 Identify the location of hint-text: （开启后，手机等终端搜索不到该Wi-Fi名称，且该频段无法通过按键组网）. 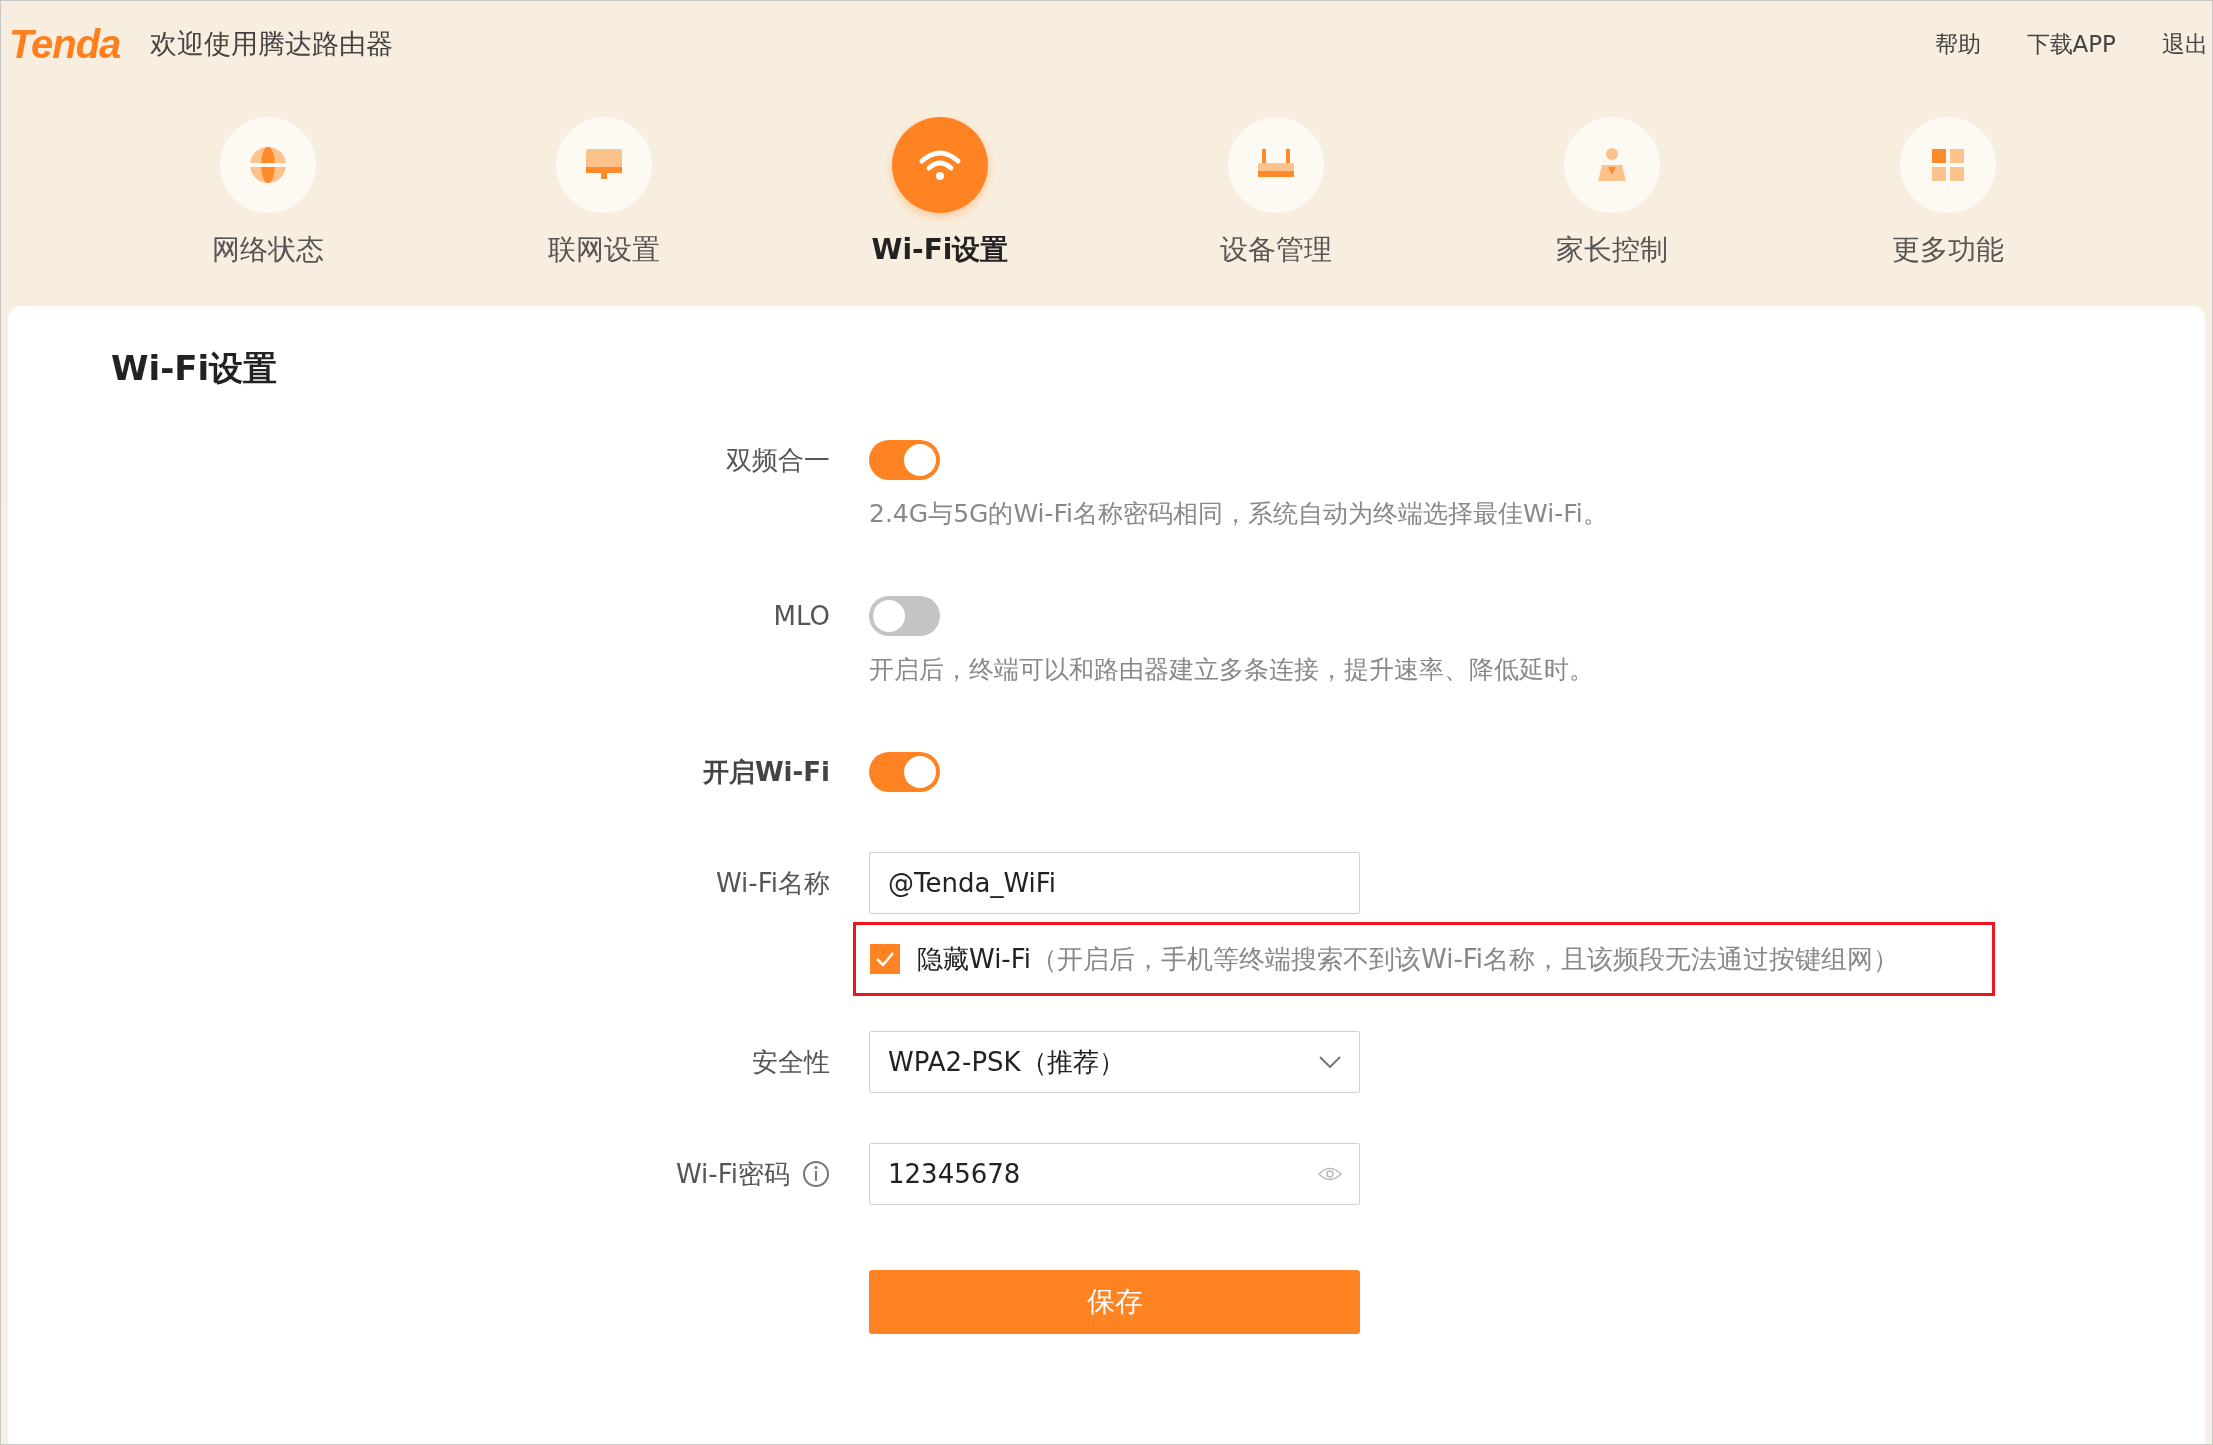
(1465, 959).